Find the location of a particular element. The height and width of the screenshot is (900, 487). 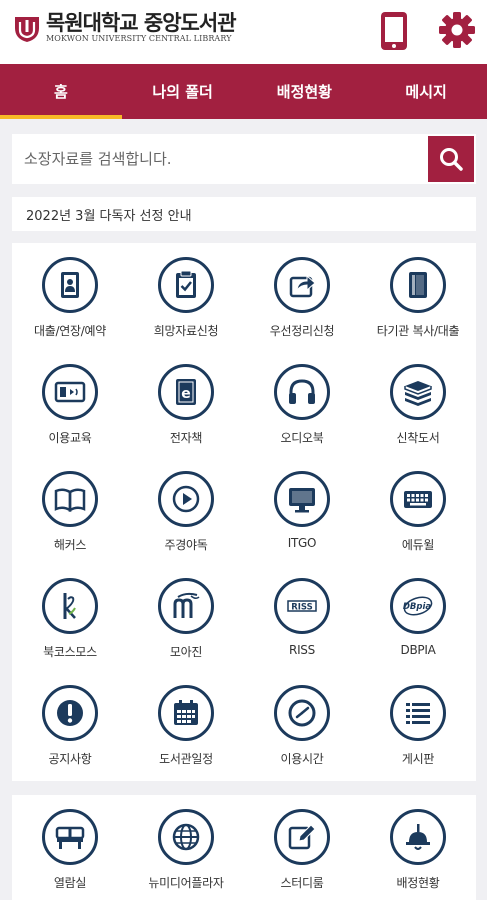

menu-item-bookcosmos: 북코스모스 is located at coordinates (70, 631).